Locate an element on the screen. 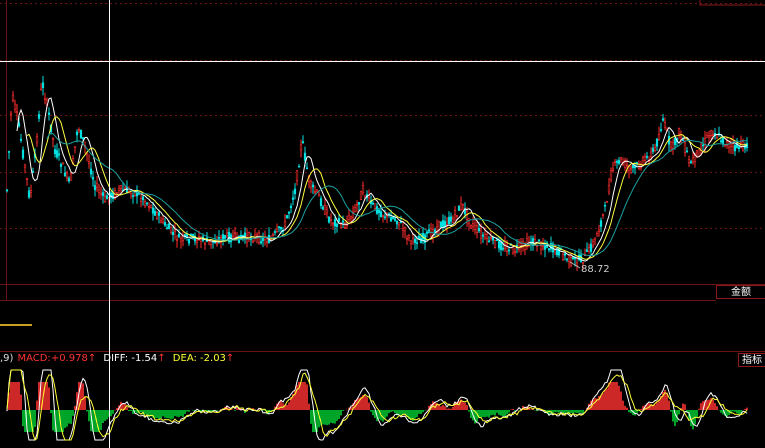 Image resolution: width=765 pixels, height=448 pixels. indicator-tab-label: 指标 is located at coordinates (752, 360).